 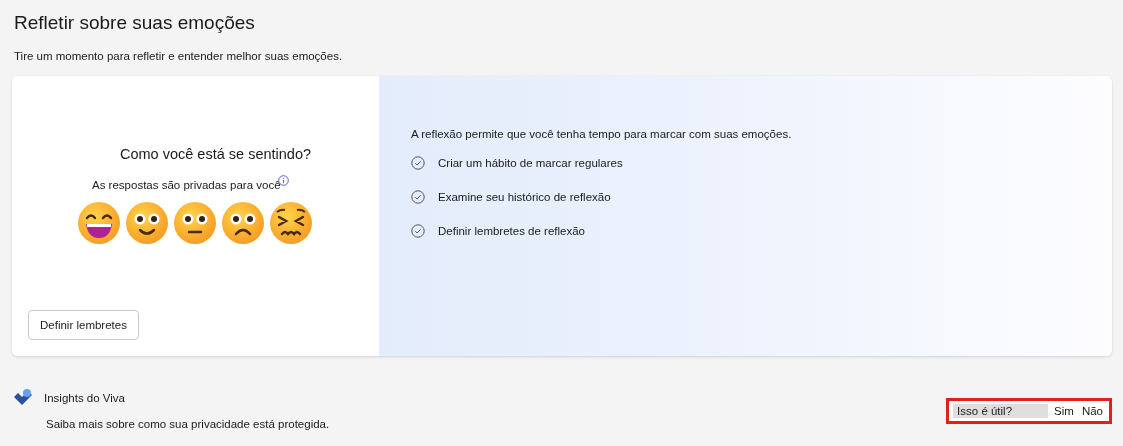 What do you see at coordinates (179, 56) in the screenshot?
I see `page-subtitle: Tire um momento para refletir e entender melhor suas emoções.` at bounding box center [179, 56].